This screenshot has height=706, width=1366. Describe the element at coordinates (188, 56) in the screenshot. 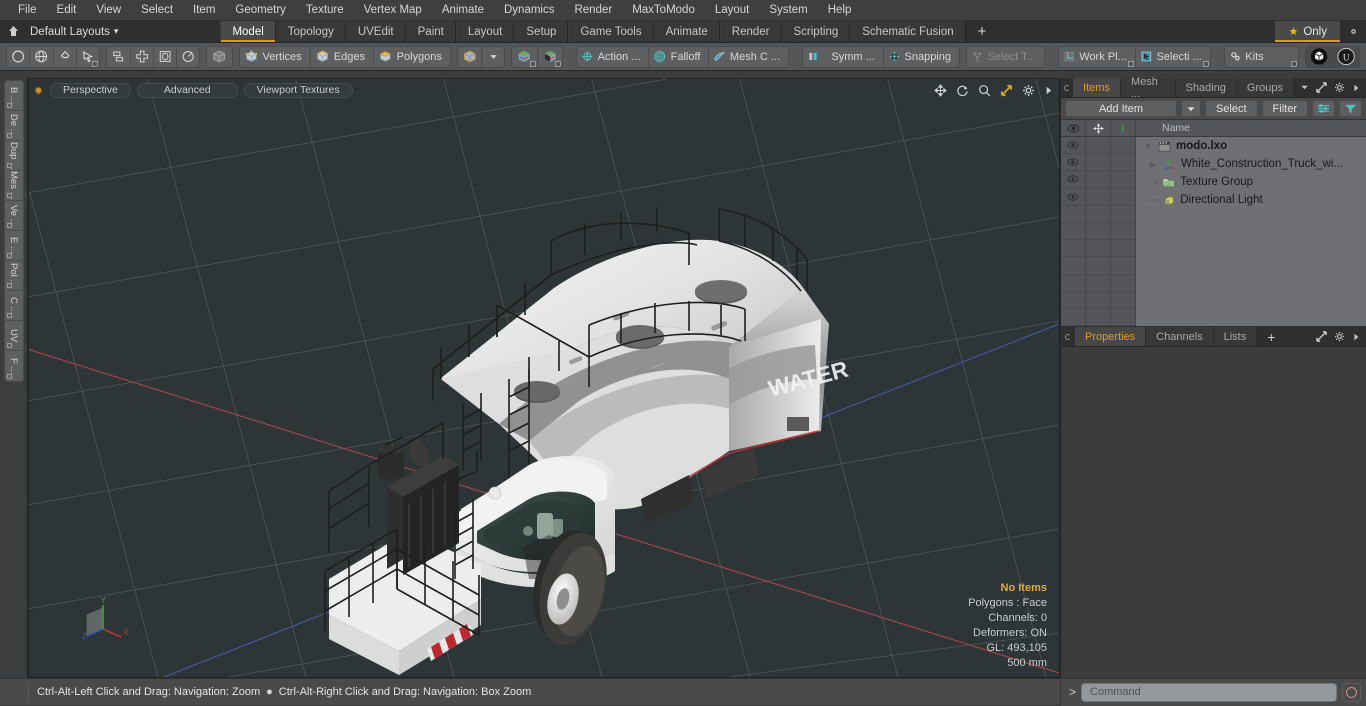

I see `radial-tool-icon` at that location.